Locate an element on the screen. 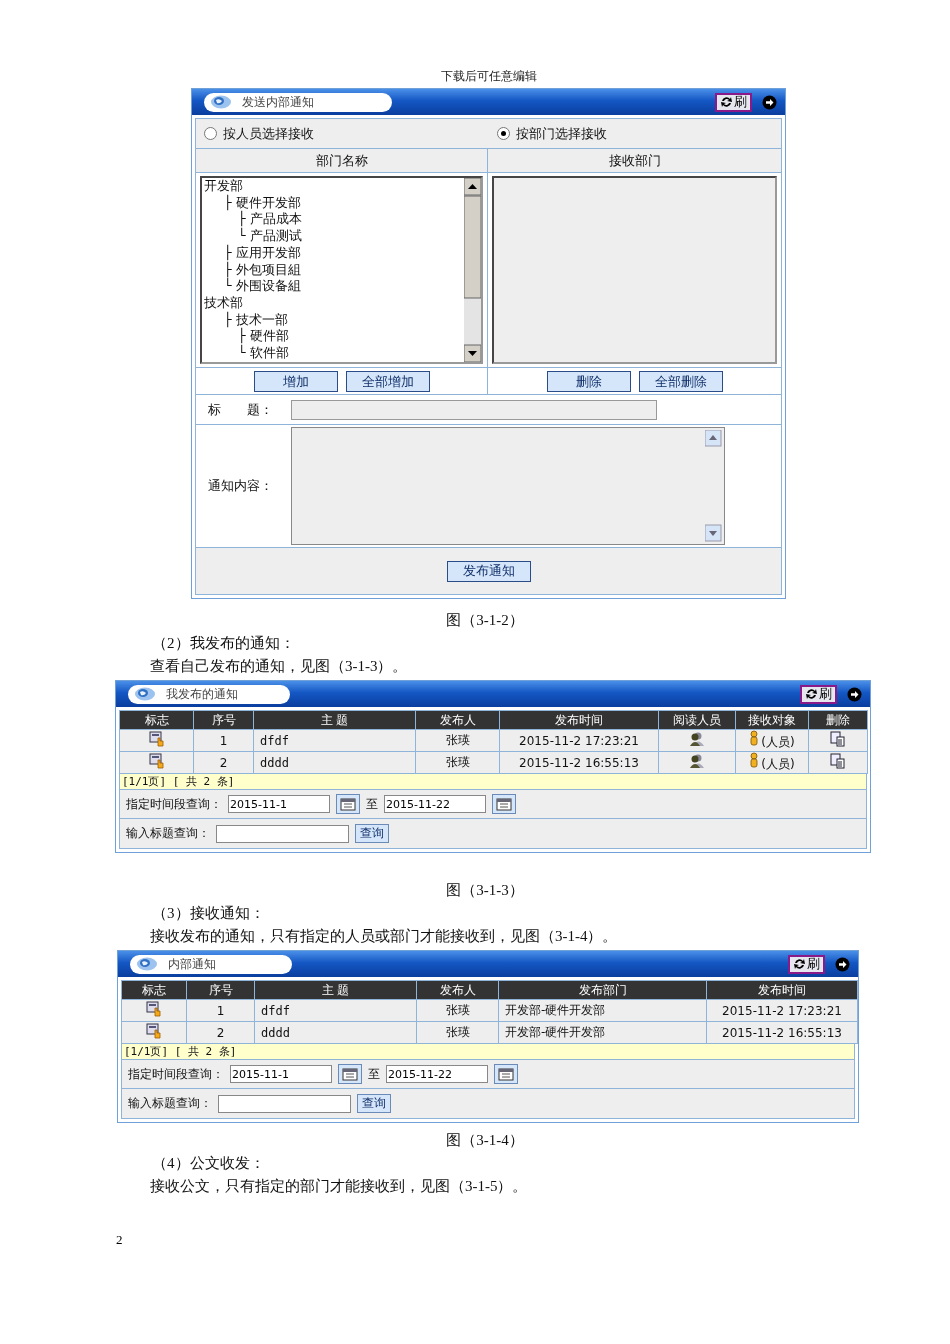 The height and width of the screenshot is (1344, 950). page-number: 2 is located at coordinates (119, 1240).